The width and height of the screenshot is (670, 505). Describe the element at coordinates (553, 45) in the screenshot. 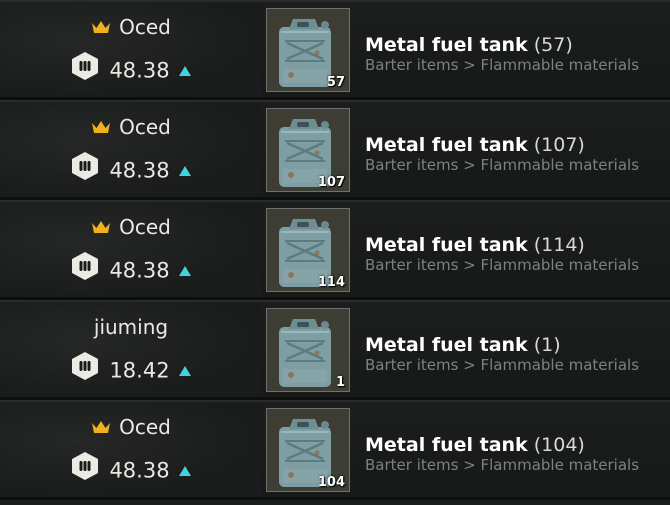

I see `item-quantity: (57)` at that location.